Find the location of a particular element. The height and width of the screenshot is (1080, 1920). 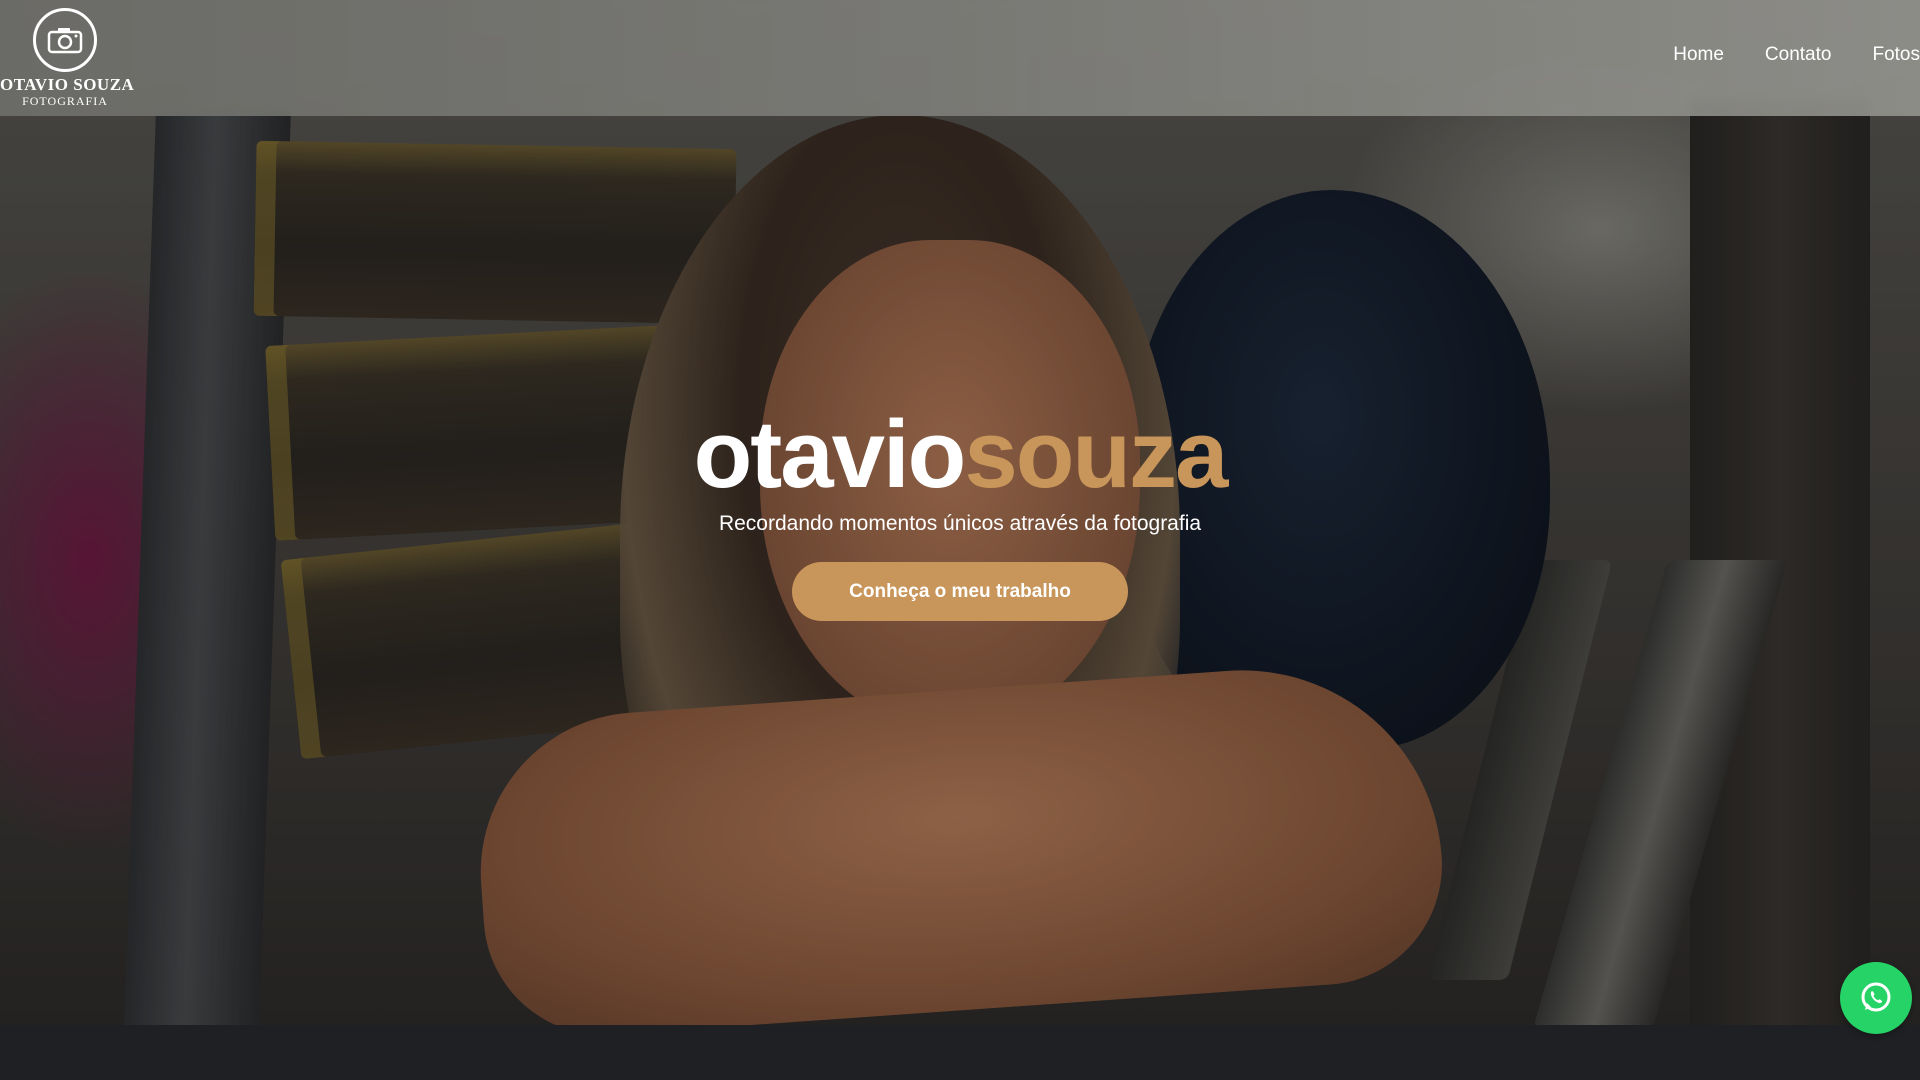

camera-icon is located at coordinates (65, 40).